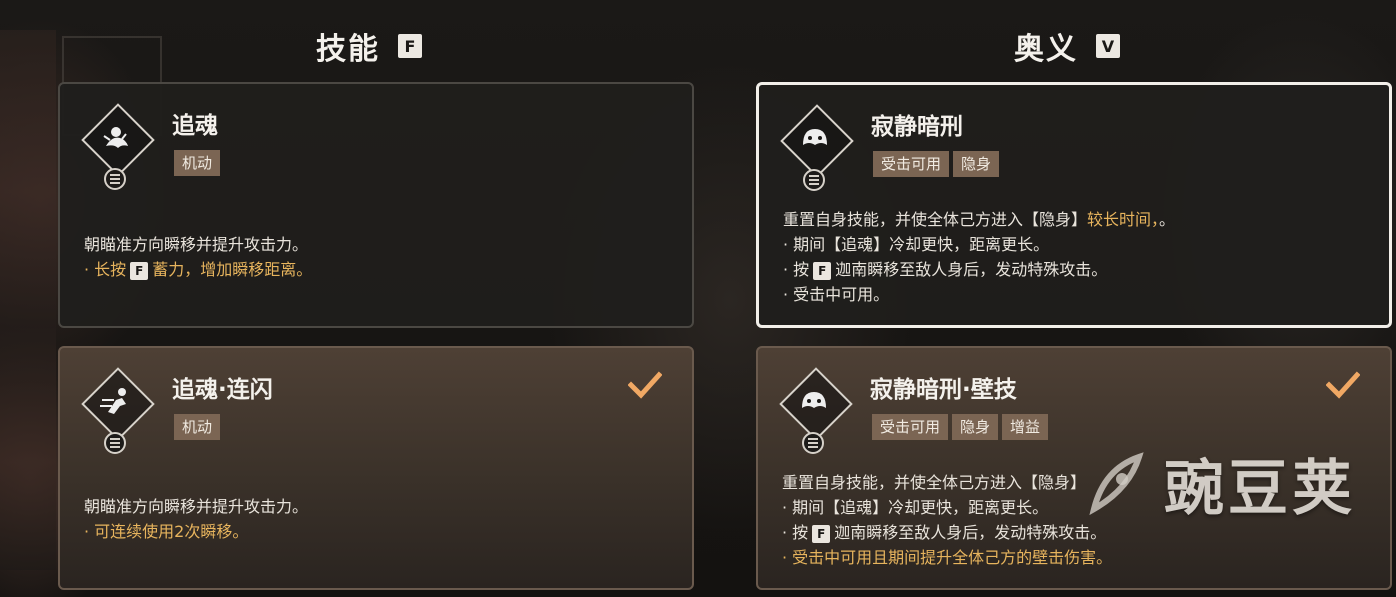 This screenshot has height=597, width=1396. I want to click on skill-column-header: 技能 F, so click(369, 46).